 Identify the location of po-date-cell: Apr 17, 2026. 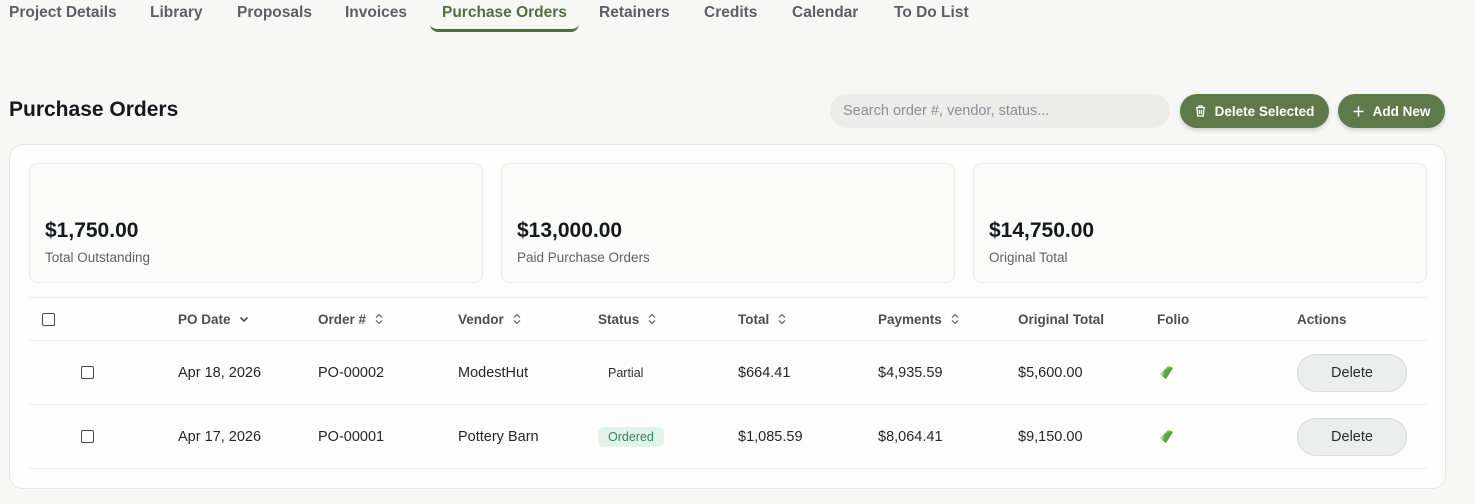
(220, 436).